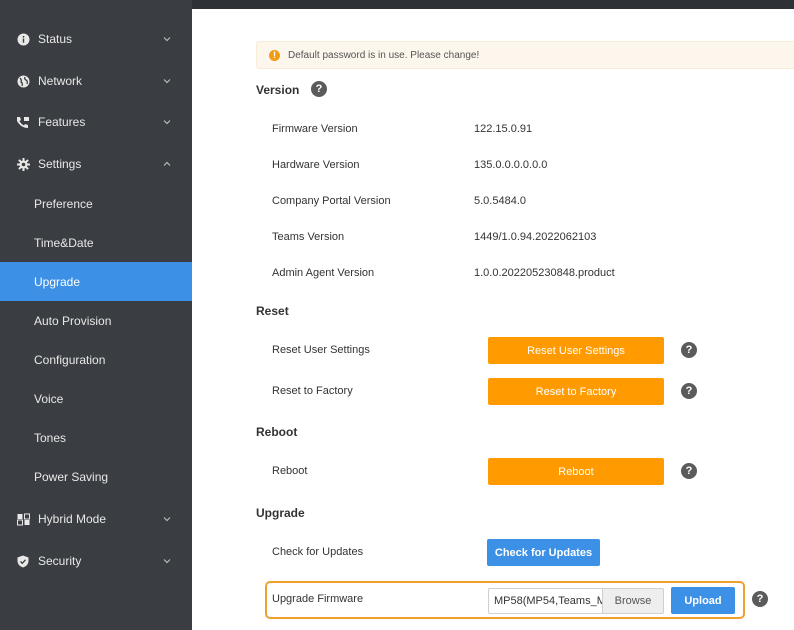 This screenshot has width=794, height=630. Describe the element at coordinates (96, 122) in the screenshot. I see `sidebar-item-features: Features` at that location.